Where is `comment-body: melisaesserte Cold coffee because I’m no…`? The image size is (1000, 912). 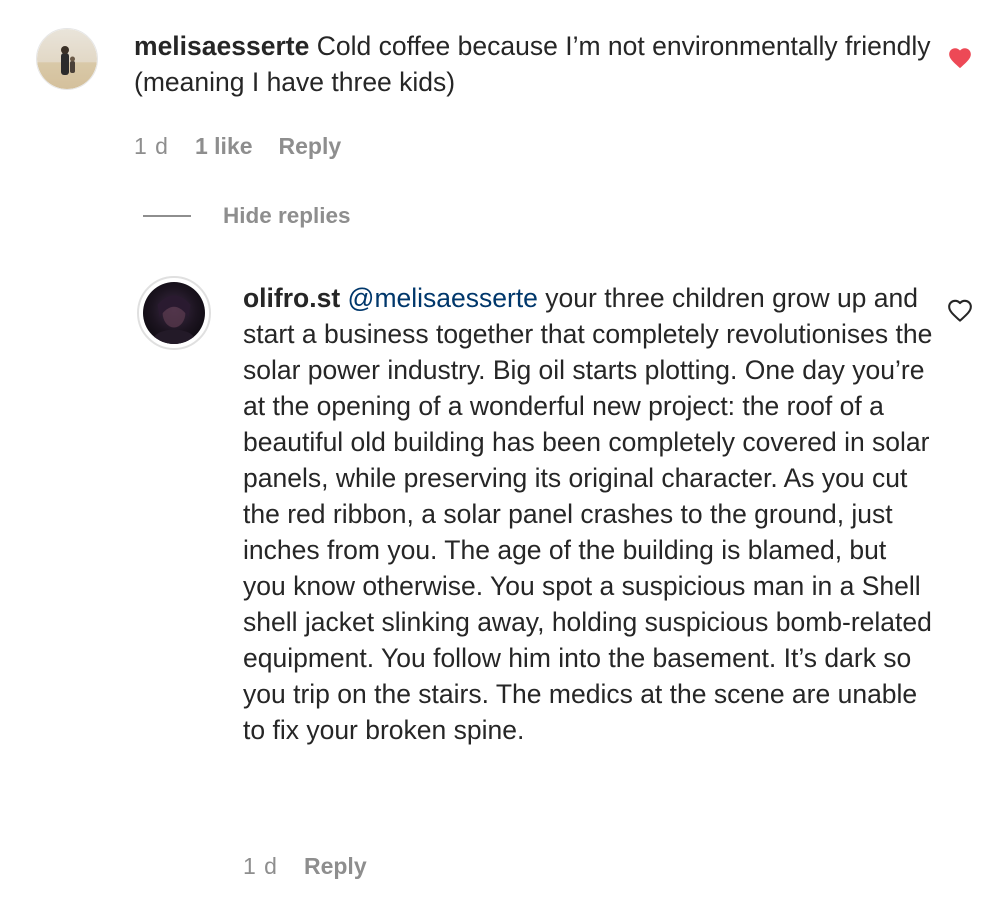
comment-body: melisaesserte Cold coffee because I’m no… is located at coordinates (534, 64).